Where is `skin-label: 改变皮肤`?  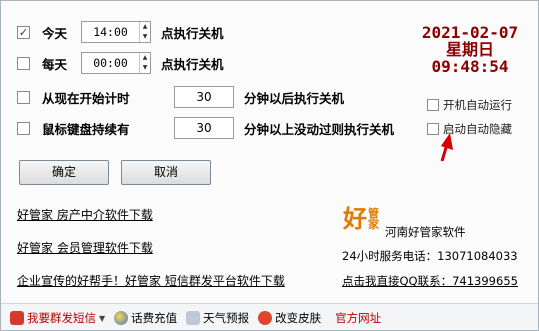 skin-label: 改变皮肤 is located at coordinates (298, 318).